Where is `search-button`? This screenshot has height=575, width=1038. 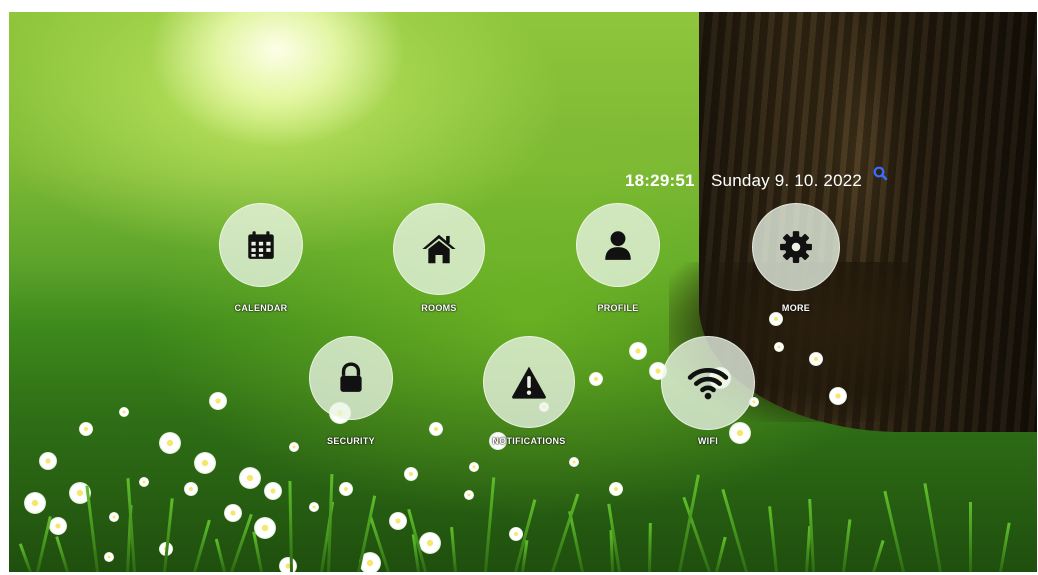 search-button is located at coordinates (881, 174).